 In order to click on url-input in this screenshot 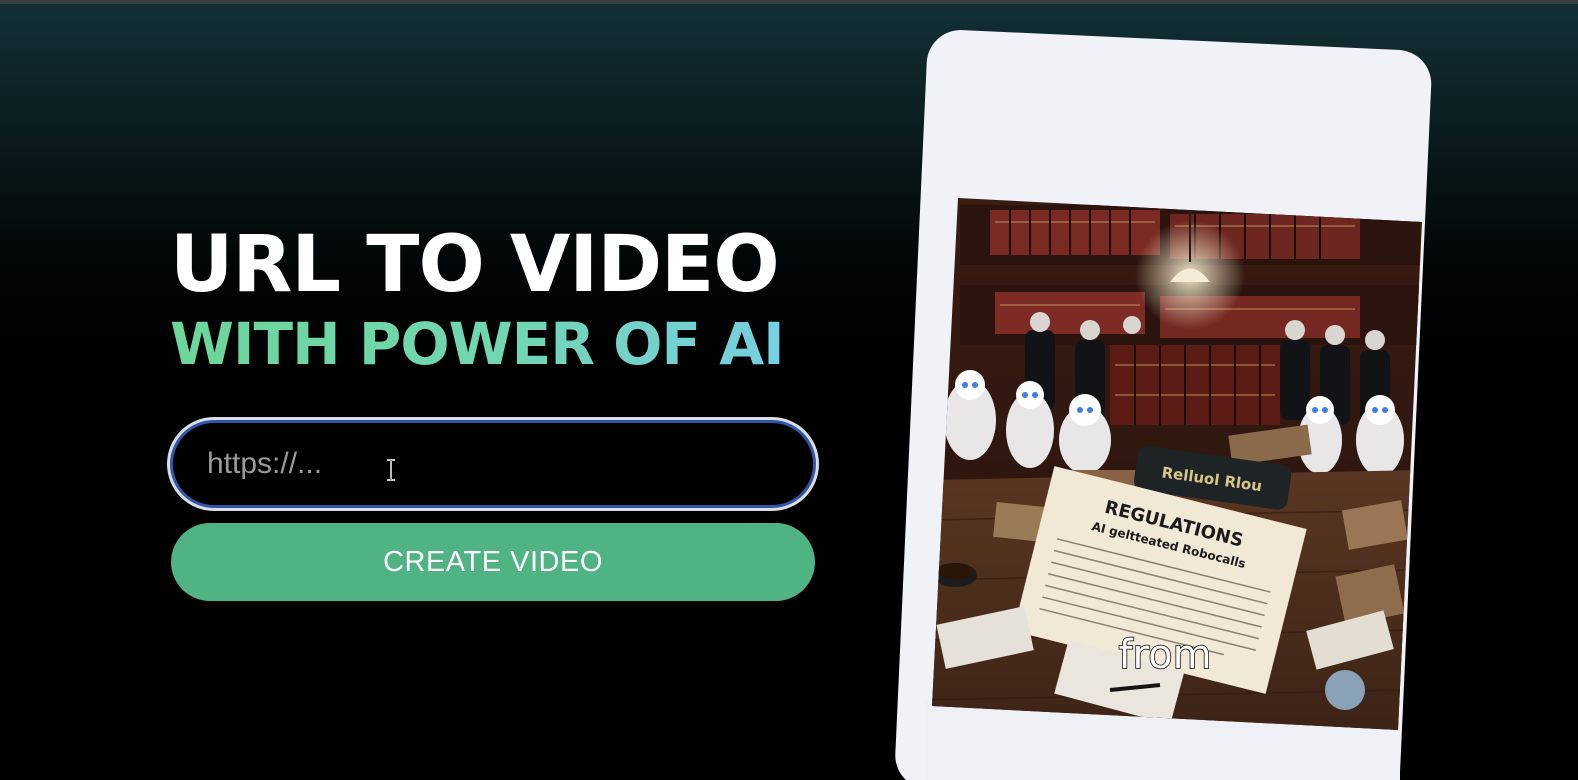, I will do `click(493, 464)`.